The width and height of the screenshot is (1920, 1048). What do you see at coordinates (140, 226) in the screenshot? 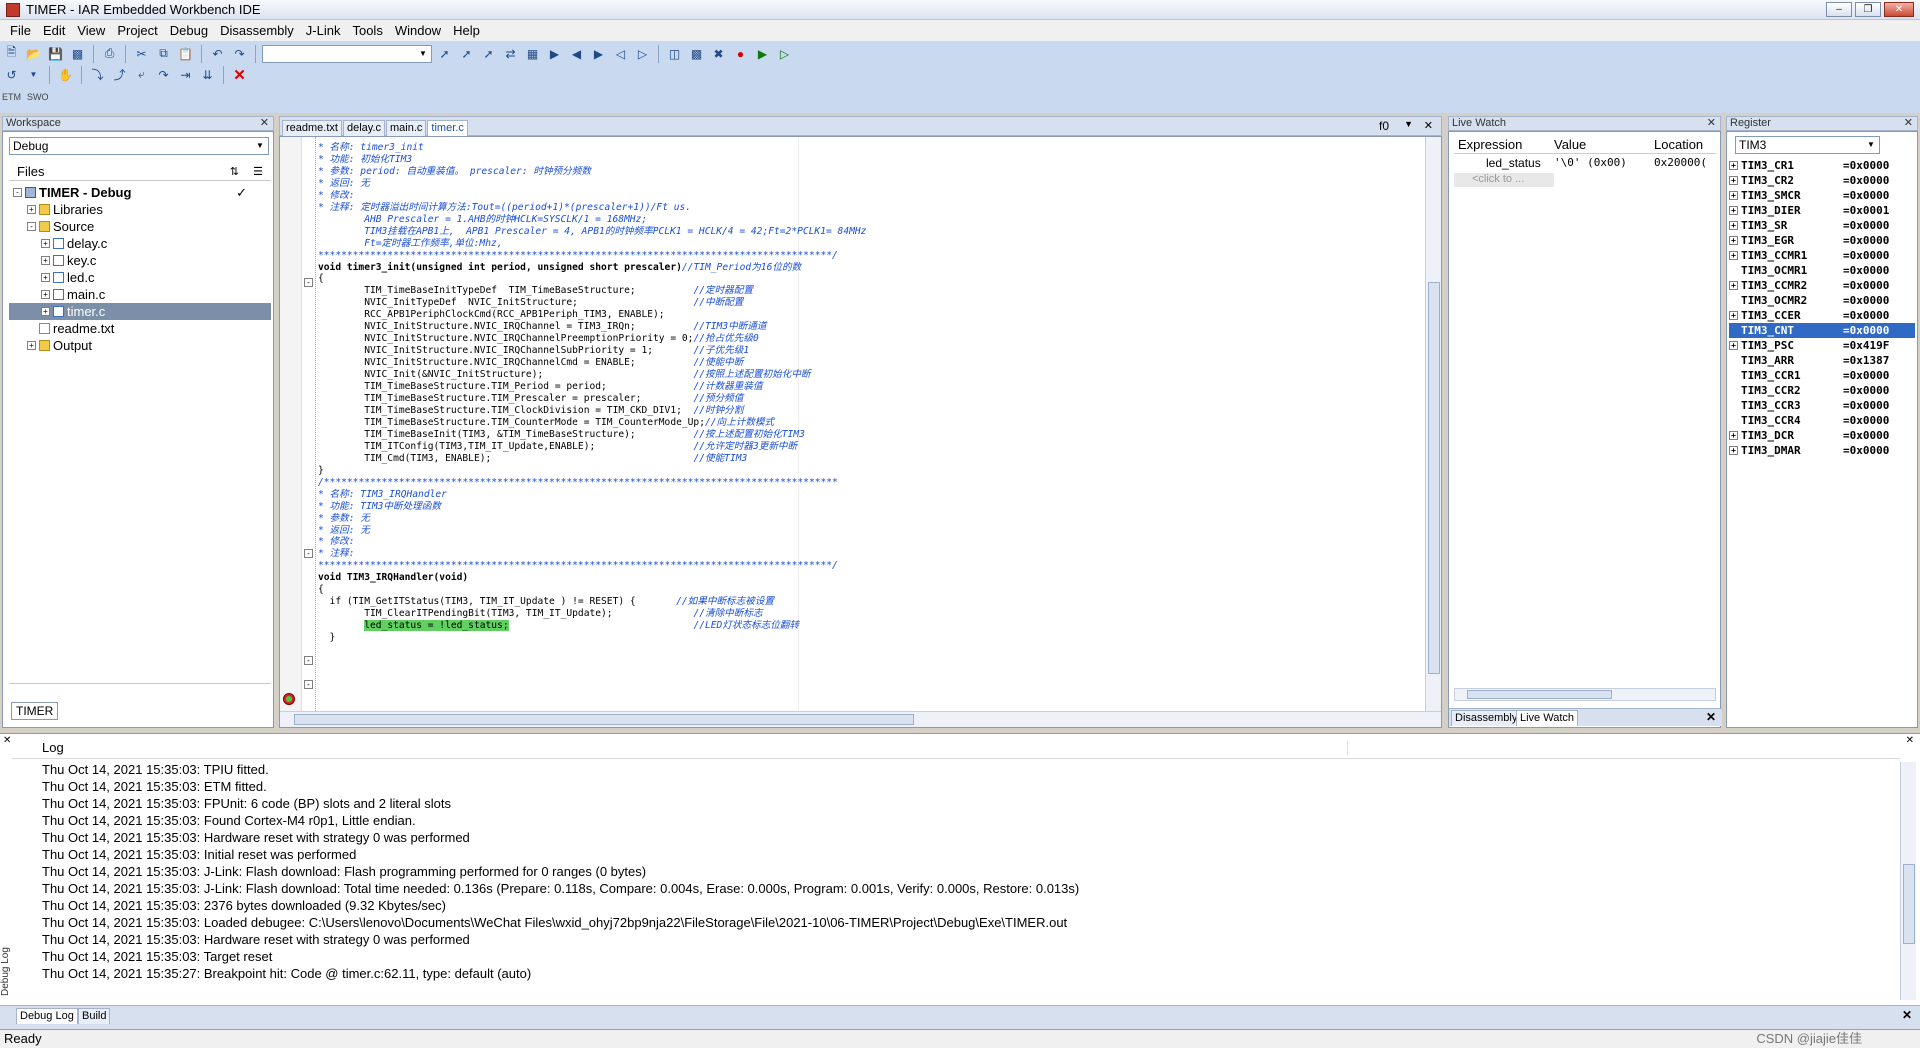
I see `tree-item-source: - Source` at bounding box center [140, 226].